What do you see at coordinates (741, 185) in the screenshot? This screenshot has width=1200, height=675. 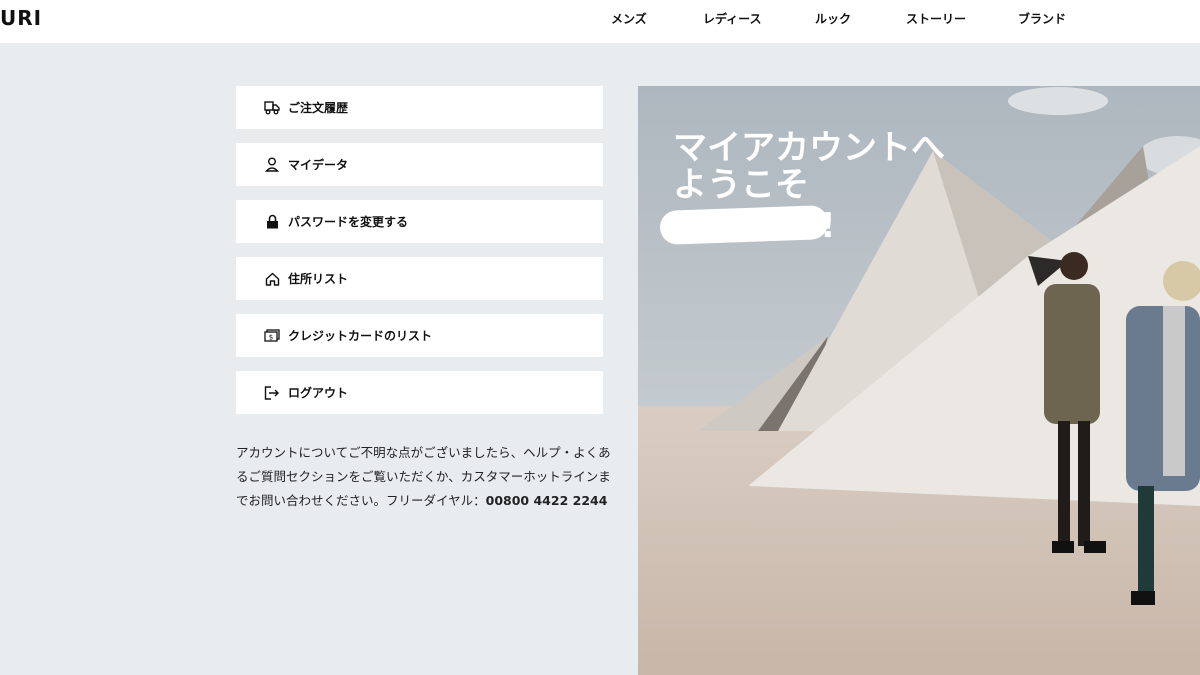 I see `welcome-line-2: ようこそ` at bounding box center [741, 185].